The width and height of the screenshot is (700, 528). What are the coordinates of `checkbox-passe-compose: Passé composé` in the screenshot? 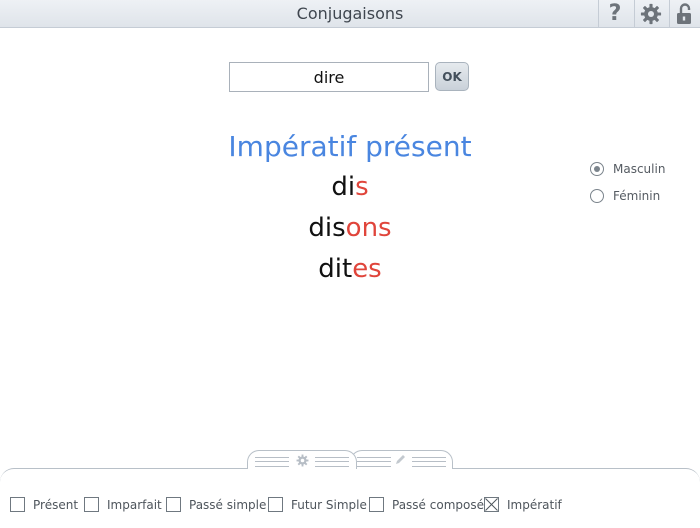 It's located at (426, 504).